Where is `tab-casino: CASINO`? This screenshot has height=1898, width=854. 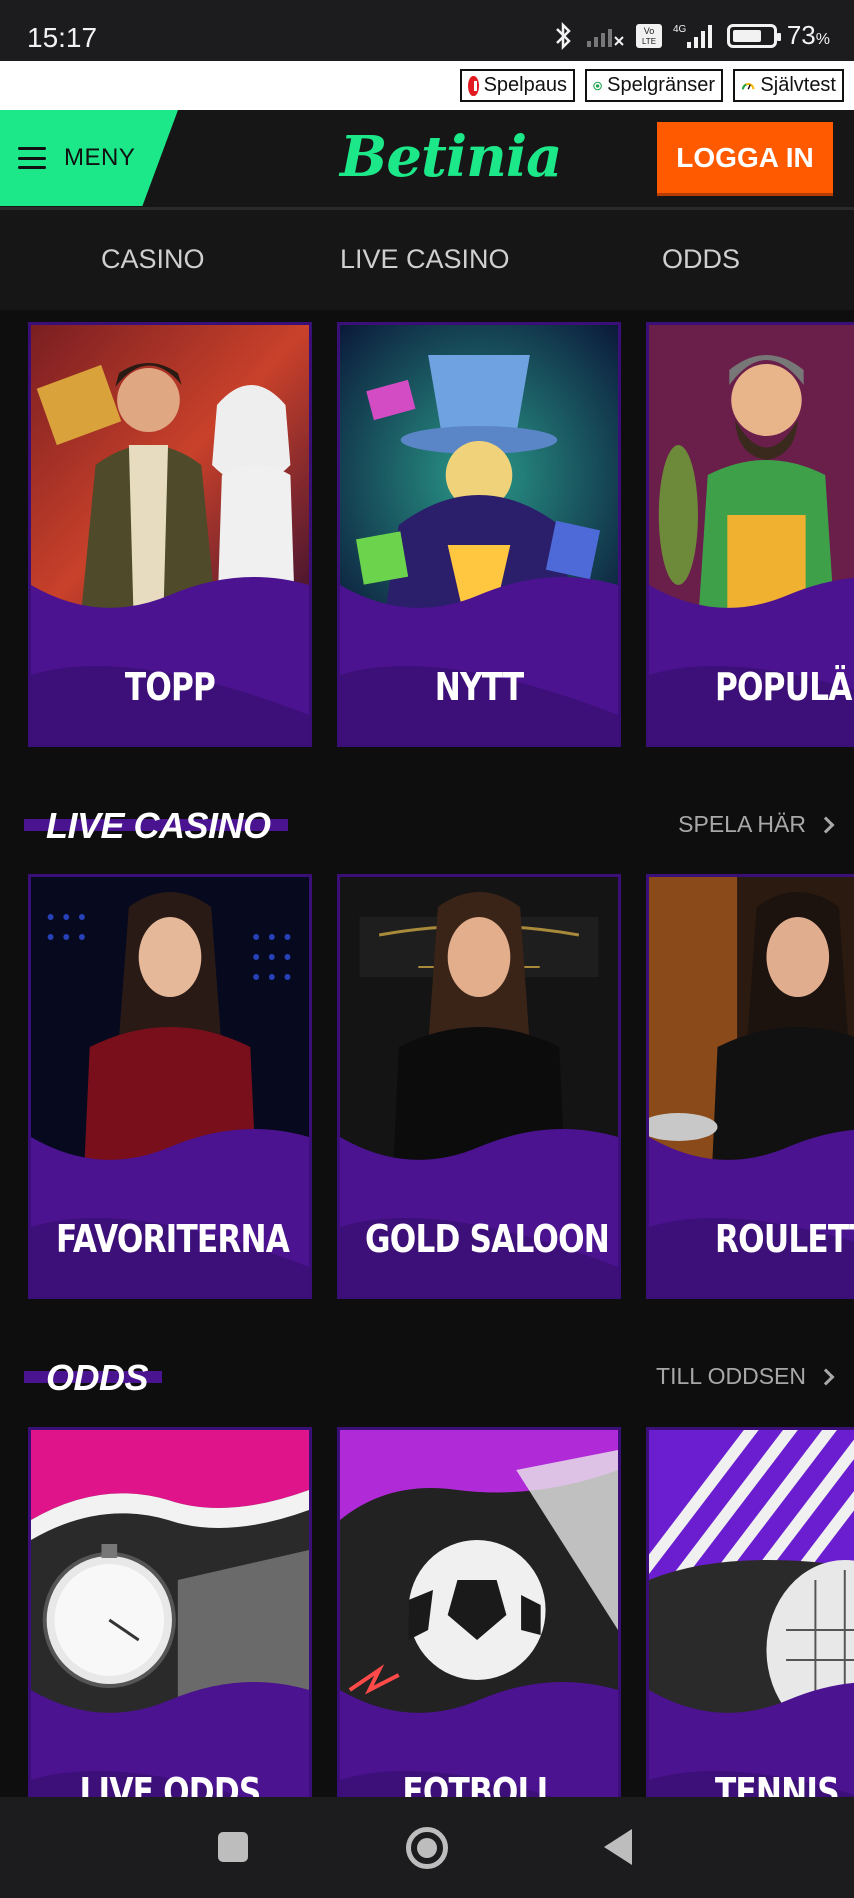
tab-casino: CASINO is located at coordinates (153, 259).